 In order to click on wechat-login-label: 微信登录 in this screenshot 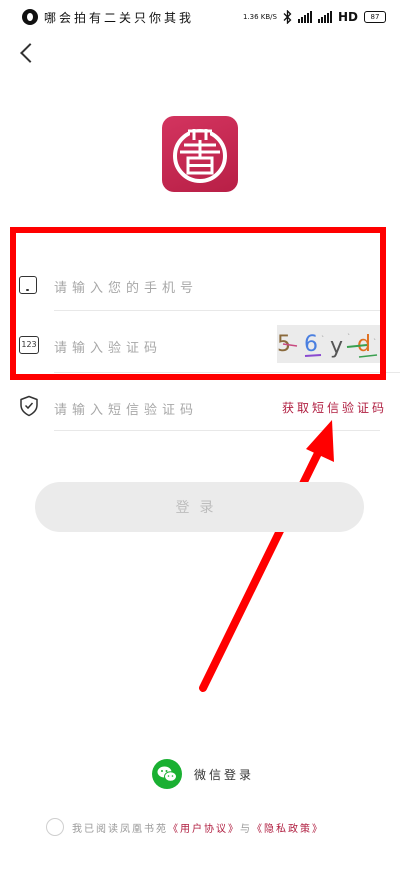, I will do `click(224, 774)`.